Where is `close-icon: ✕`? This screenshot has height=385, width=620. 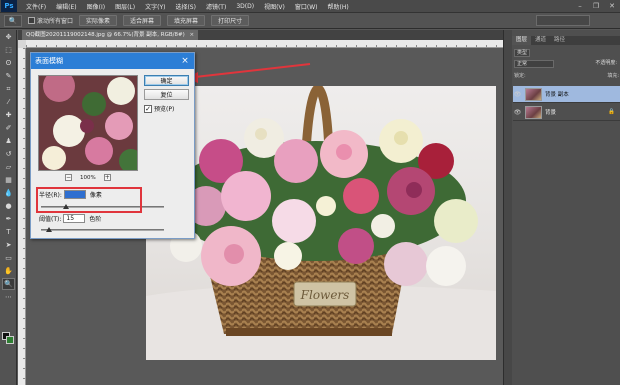 close-icon: ✕ is located at coordinates (612, 6).